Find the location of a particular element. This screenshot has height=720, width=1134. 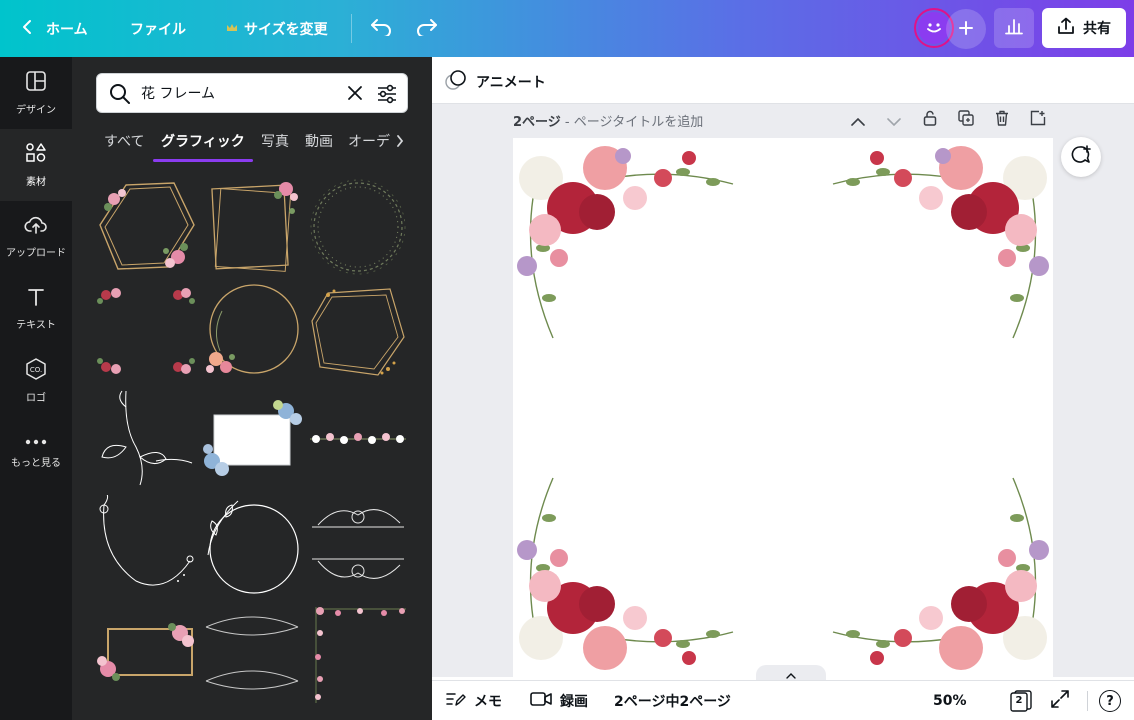

pages-stack-icon: 2 is located at coordinates (1021, 701).